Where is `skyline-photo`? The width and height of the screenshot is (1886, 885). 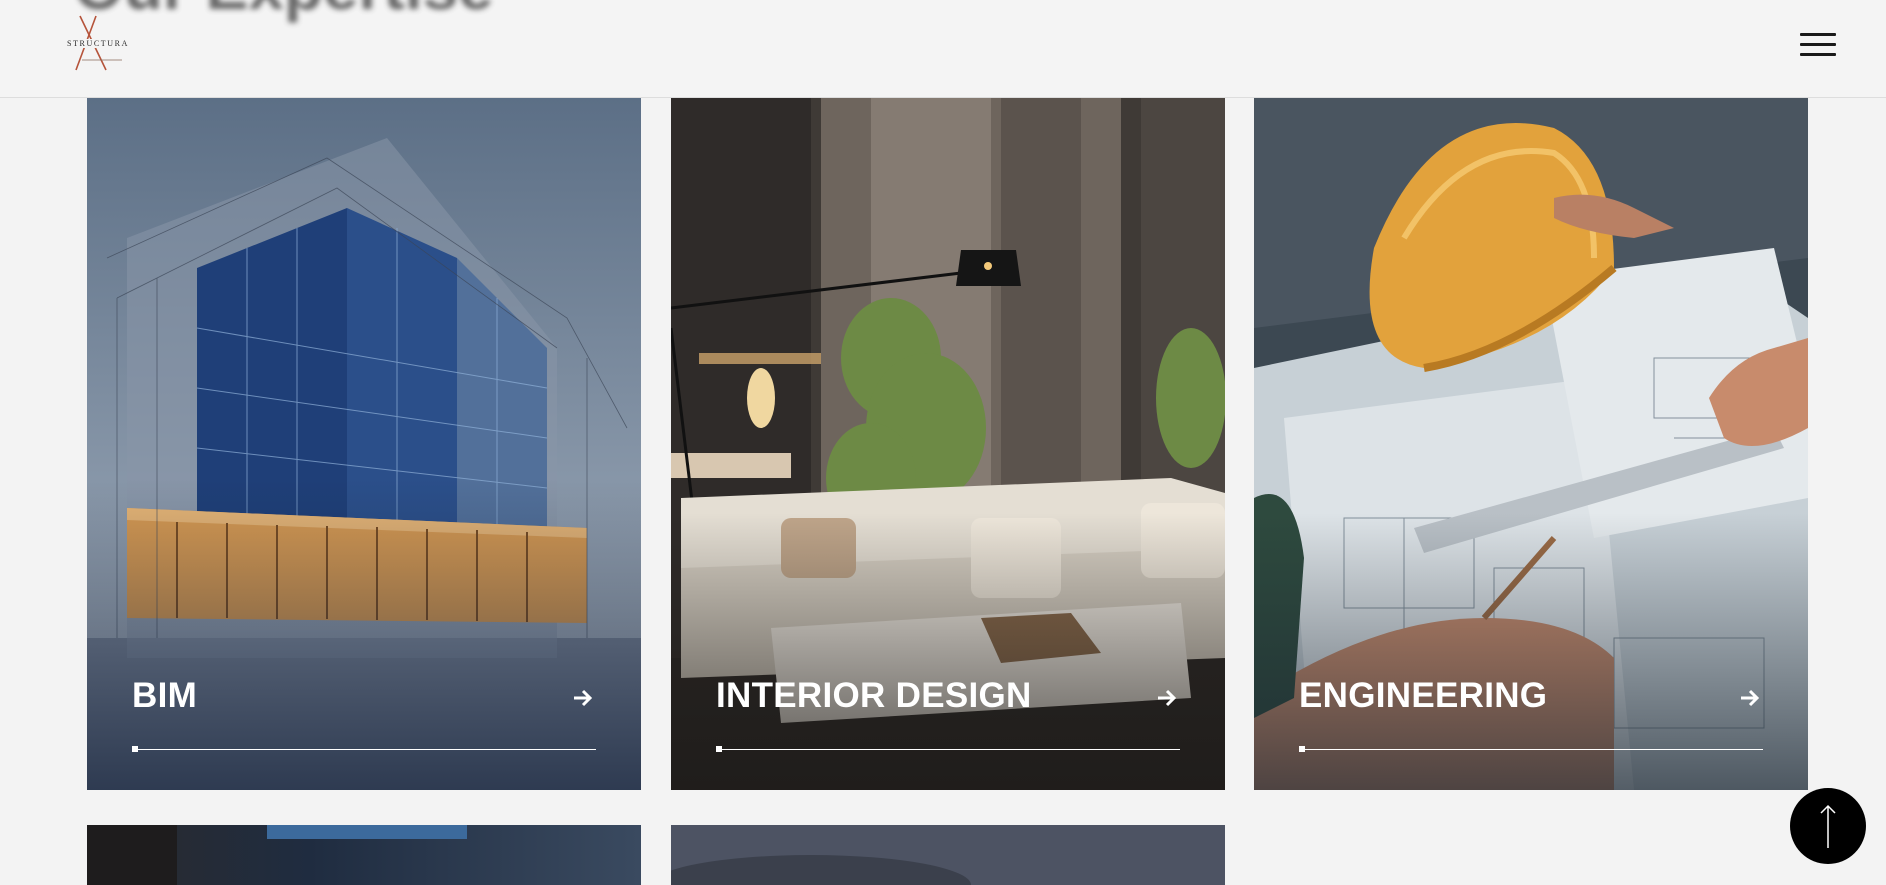 skyline-photo is located at coordinates (948, 855).